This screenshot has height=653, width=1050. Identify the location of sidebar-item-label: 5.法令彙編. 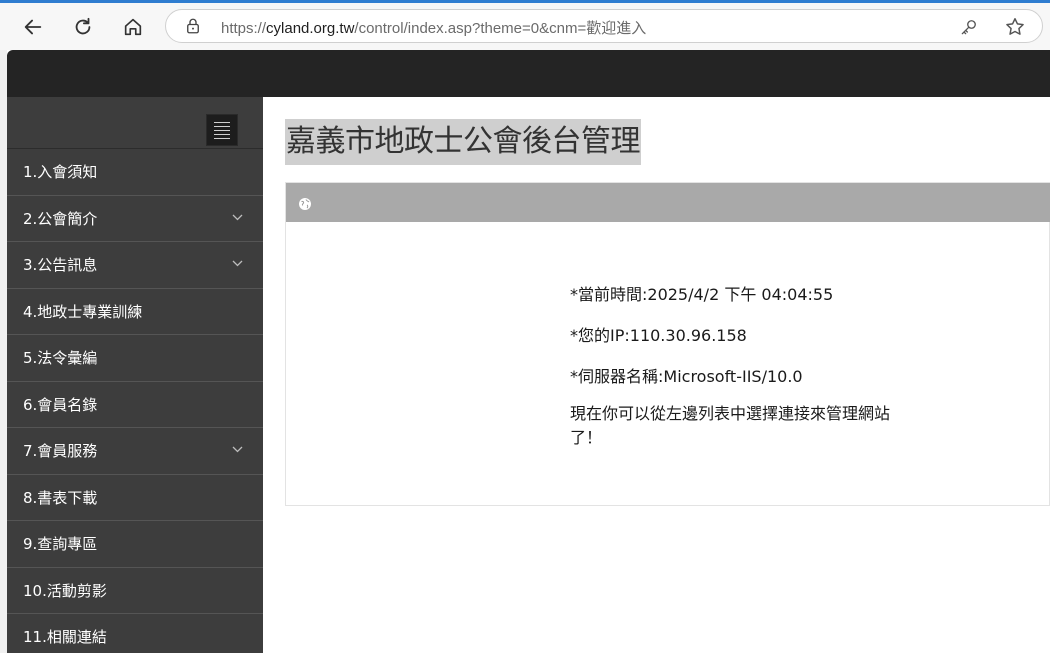
(60, 358).